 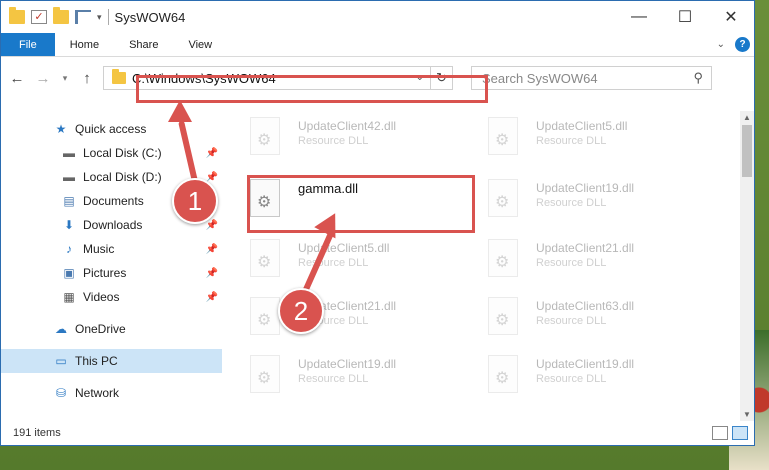 I want to click on sidebar-item-label: OneDrive, so click(x=100, y=329).